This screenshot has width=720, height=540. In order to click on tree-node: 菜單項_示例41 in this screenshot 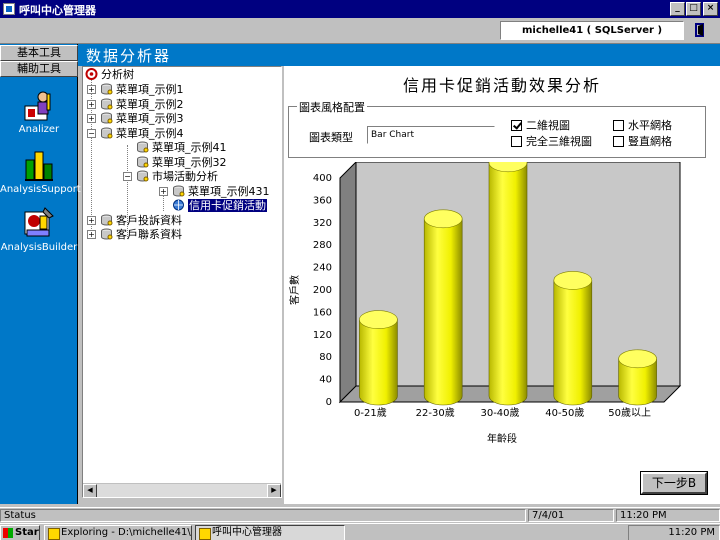, I will do `click(175, 148)`.